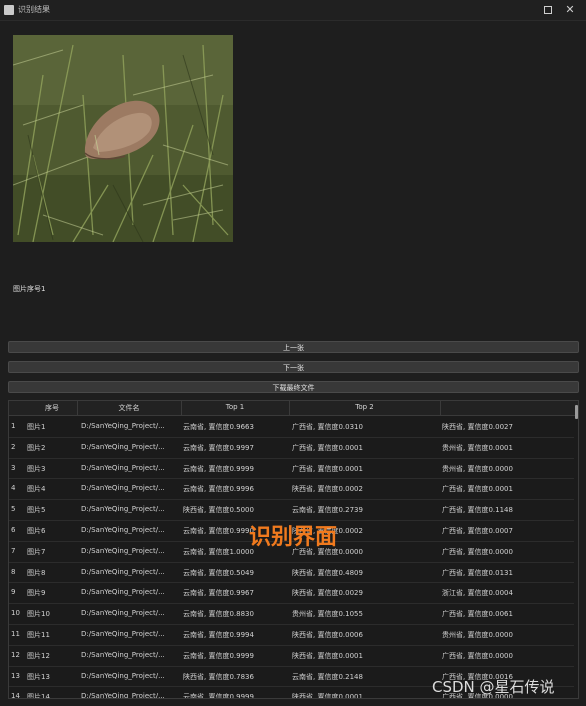 The image size is (586, 706). What do you see at coordinates (36, 551) in the screenshot?
I see `cell-seq: 图片7` at bounding box center [36, 551].